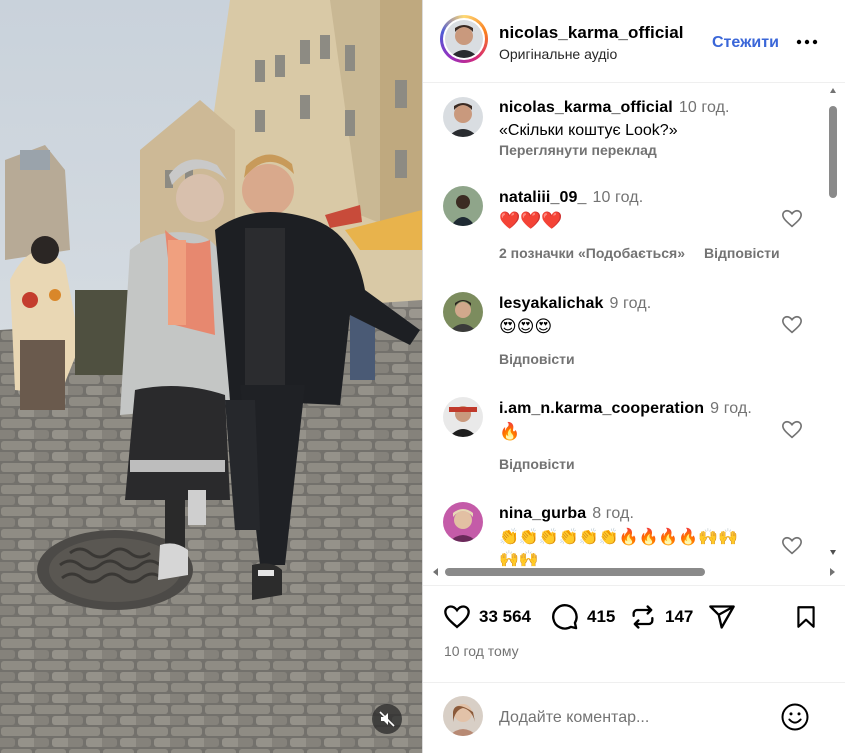 The height and width of the screenshot is (754, 846). I want to click on repost-action: 147, so click(661, 617).